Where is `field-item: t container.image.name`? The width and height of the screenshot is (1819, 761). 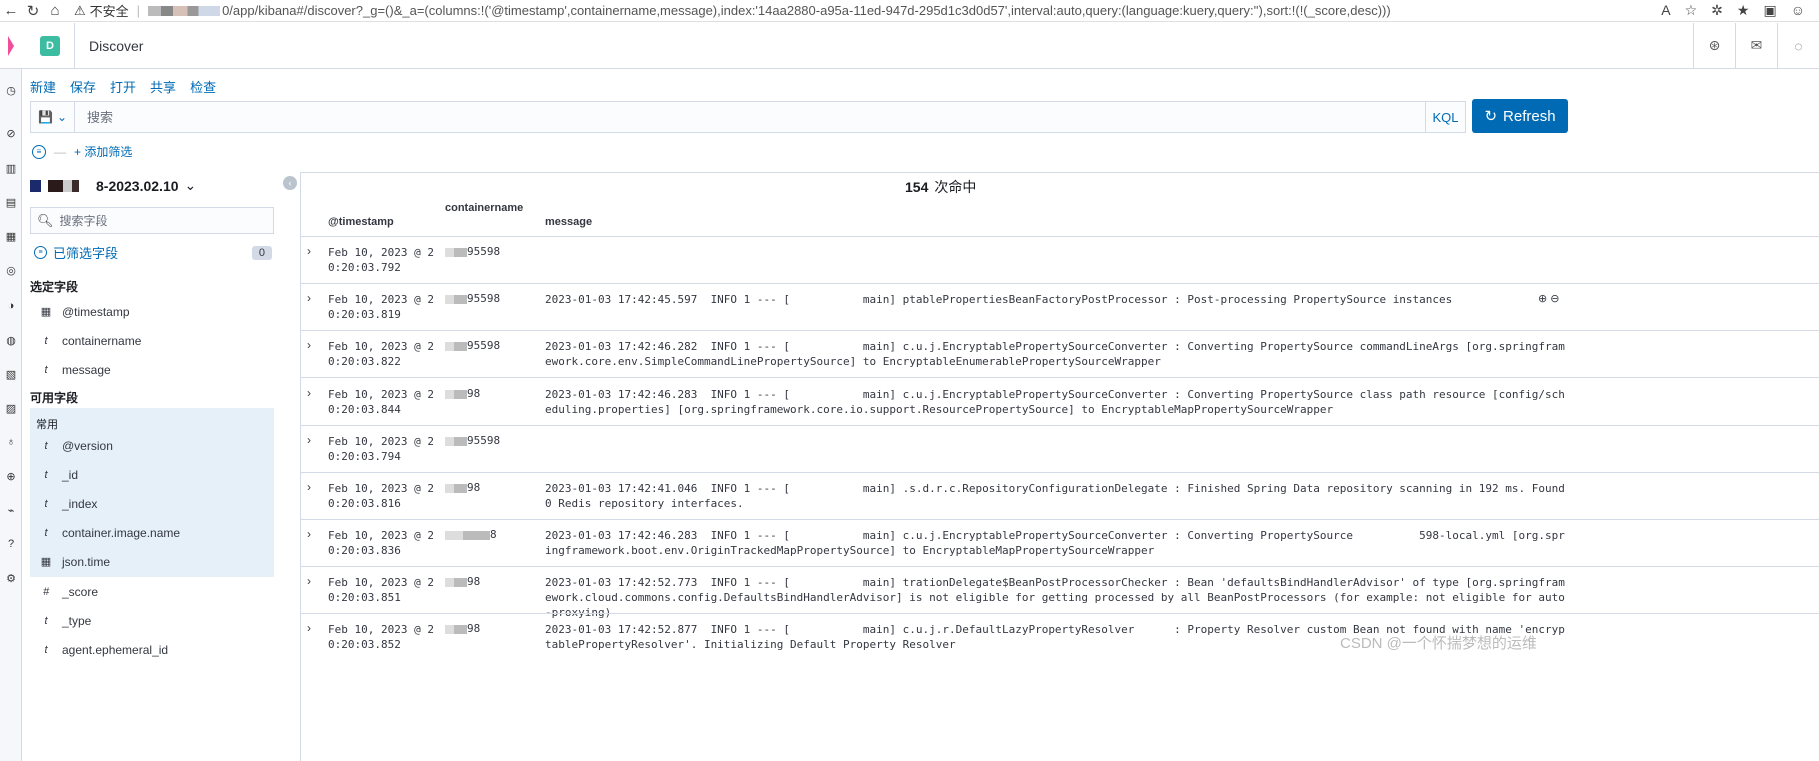 field-item: t container.image.name is located at coordinates (152, 532).